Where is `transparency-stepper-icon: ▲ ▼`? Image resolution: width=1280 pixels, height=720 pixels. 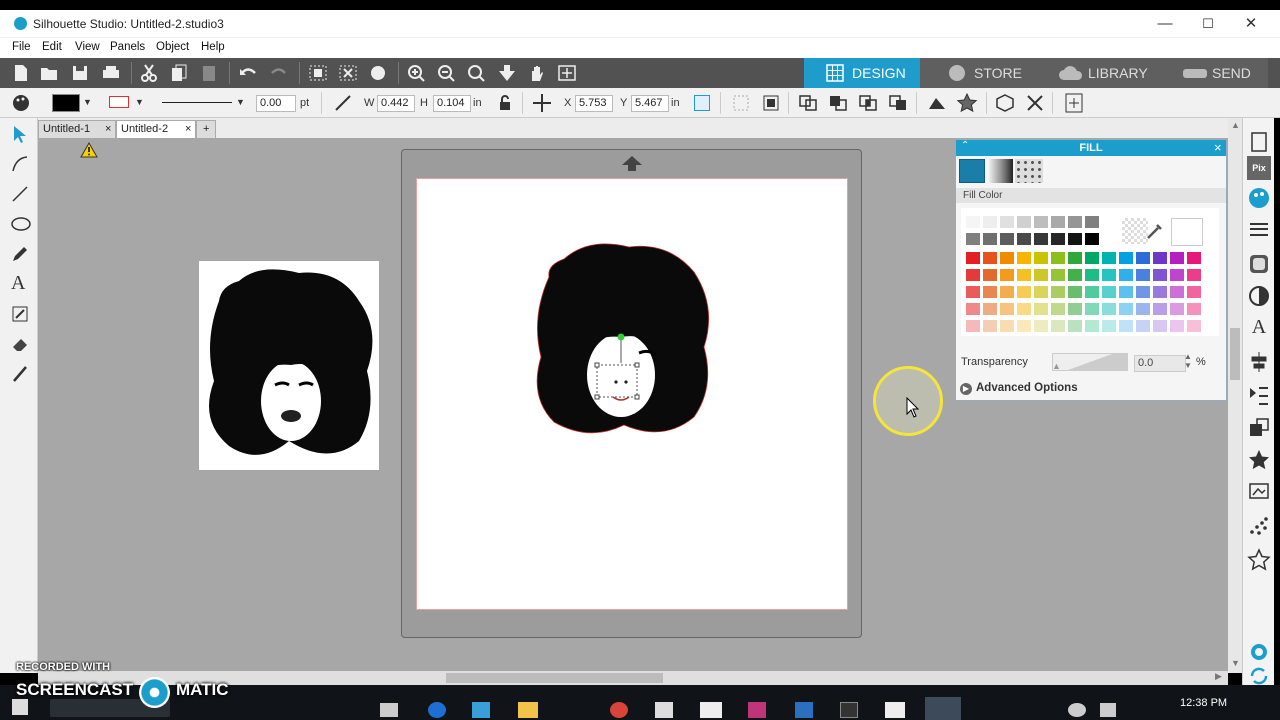 transparency-stepper-icon: ▲ ▼ is located at coordinates (1188, 361).